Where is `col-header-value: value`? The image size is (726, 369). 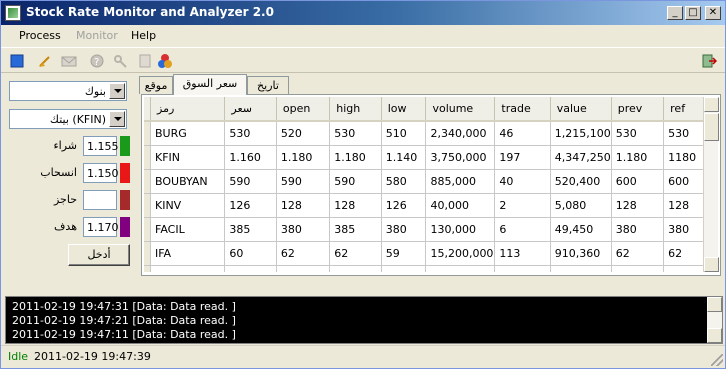 col-header-value: value is located at coordinates (581, 109).